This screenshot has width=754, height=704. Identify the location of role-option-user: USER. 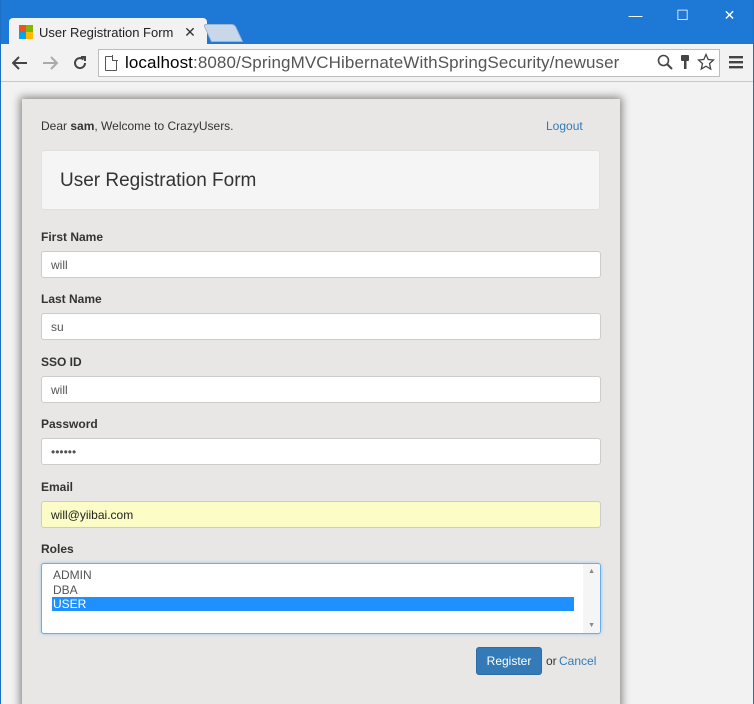
(313, 604).